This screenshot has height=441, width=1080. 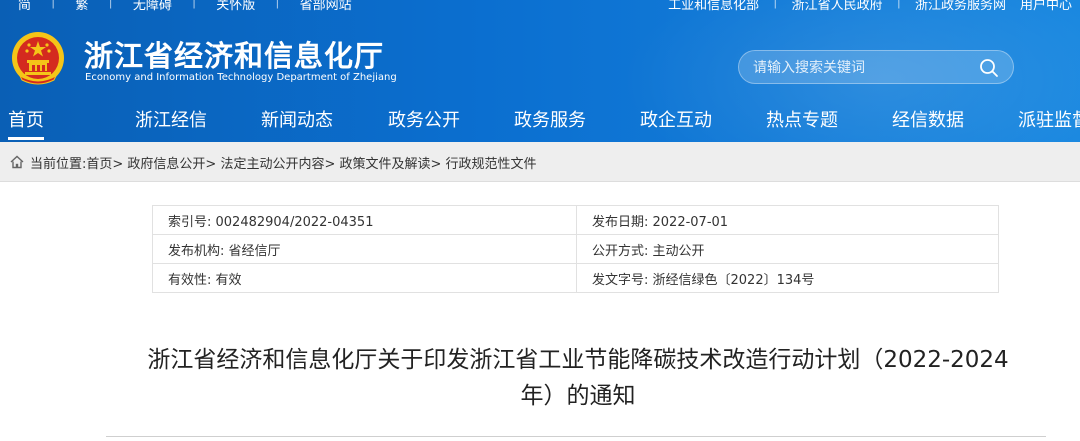 I want to click on validity-status: 有效性: 有效, so click(x=364, y=278).